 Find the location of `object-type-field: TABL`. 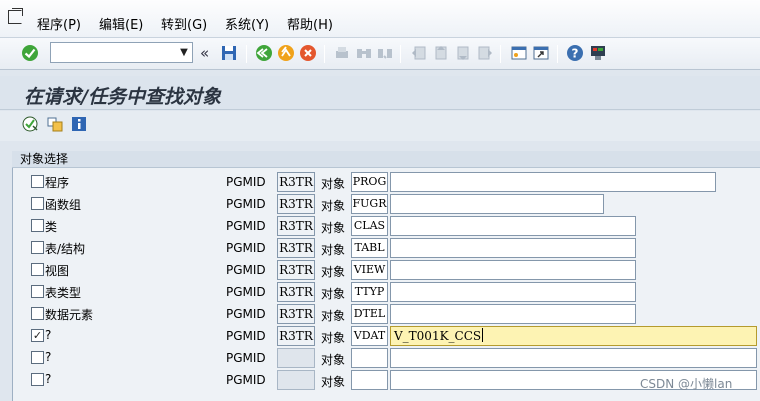

object-type-field: TABL is located at coordinates (369, 248).